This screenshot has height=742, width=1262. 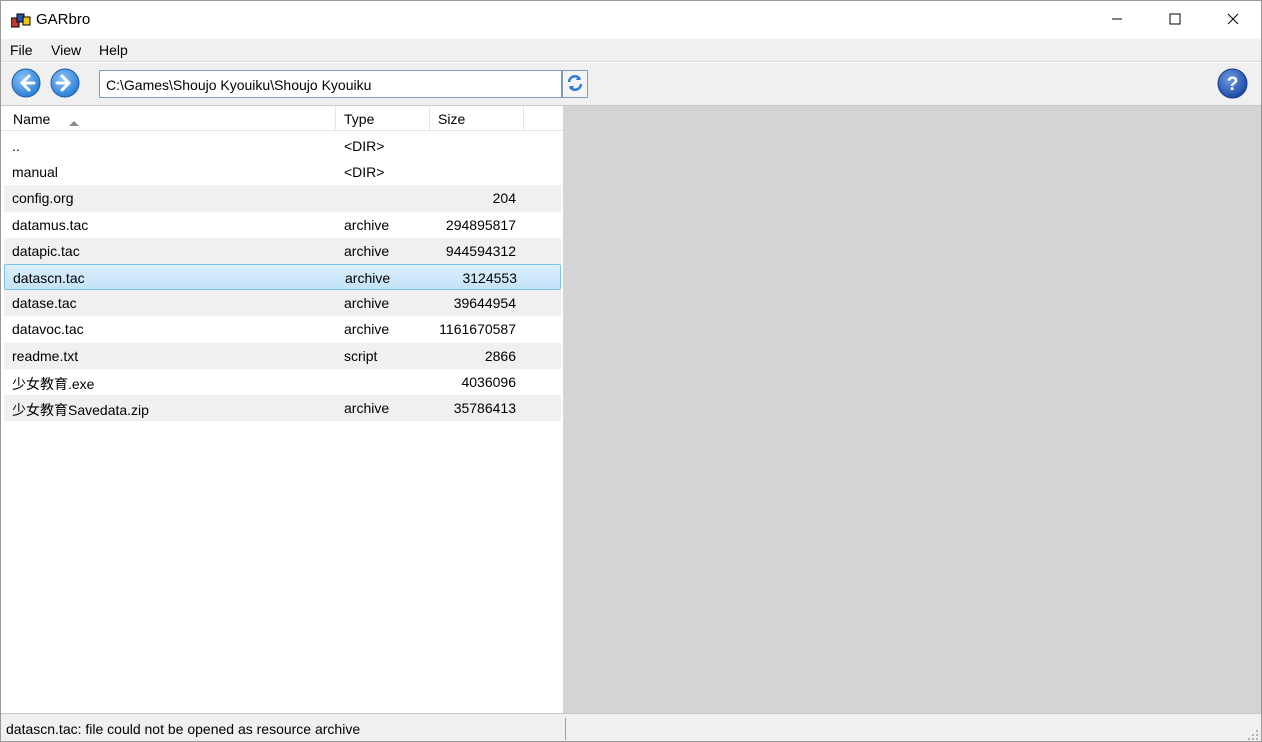 What do you see at coordinates (50, 224) in the screenshot?
I see `file-name: datamus.tac` at bounding box center [50, 224].